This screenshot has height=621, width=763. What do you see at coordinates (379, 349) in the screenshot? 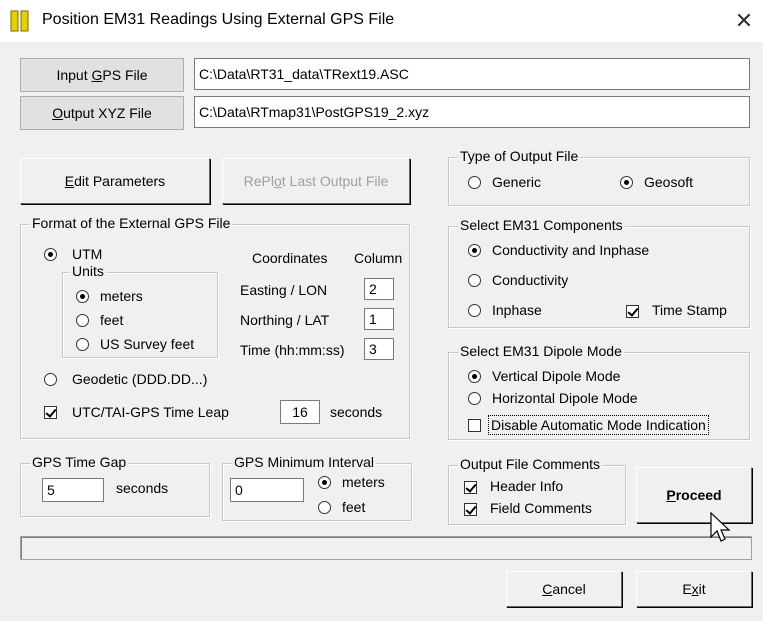
I see `time-column-field: 3` at bounding box center [379, 349].